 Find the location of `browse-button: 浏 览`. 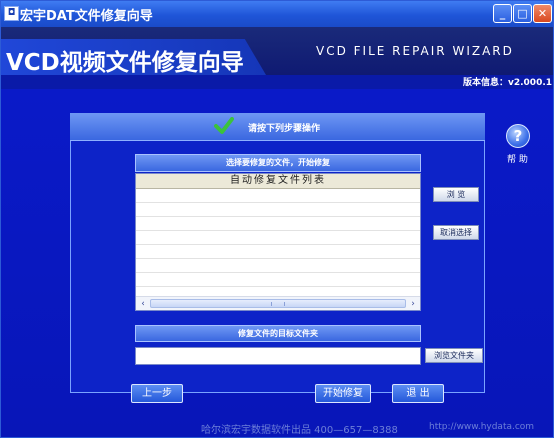

browse-button: 浏 览 is located at coordinates (456, 194).